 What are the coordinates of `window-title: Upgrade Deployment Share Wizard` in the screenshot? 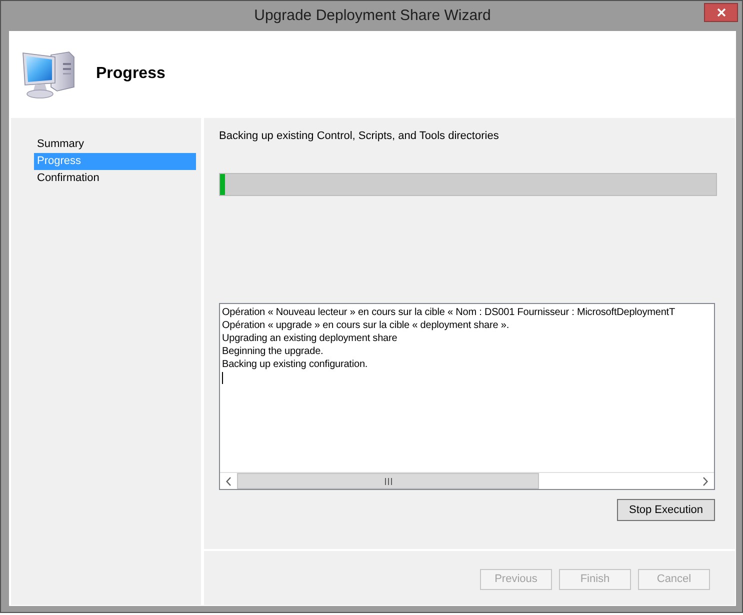 It's located at (372, 16).